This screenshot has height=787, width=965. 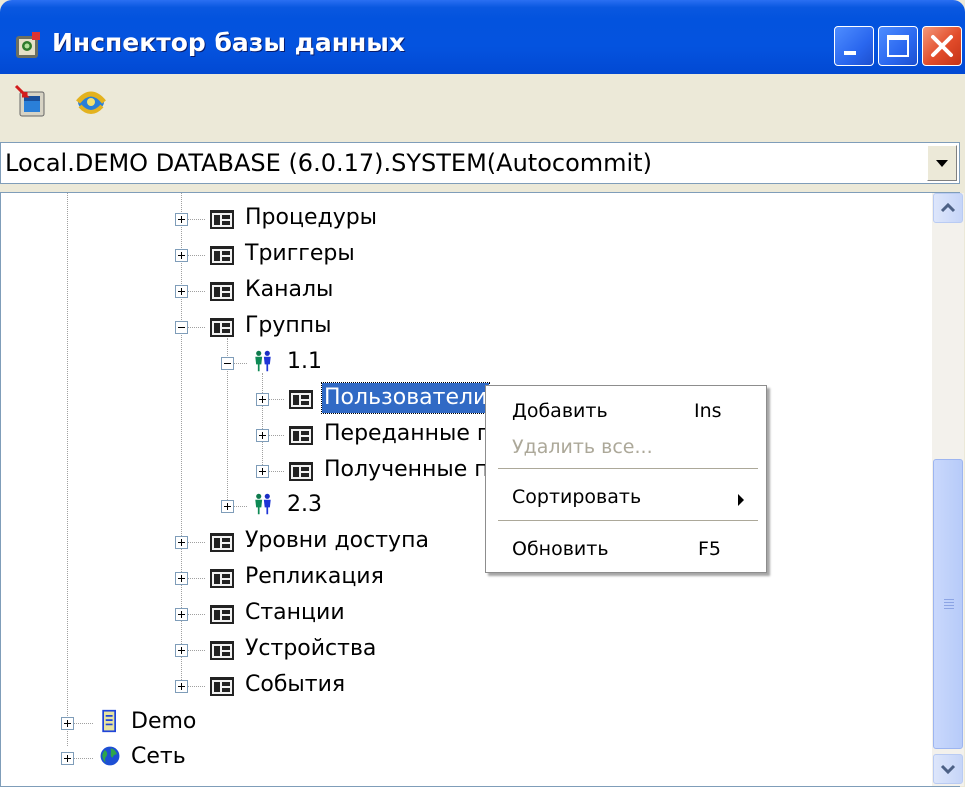 I want to click on chevron-down-icon, so click(x=942, y=163).